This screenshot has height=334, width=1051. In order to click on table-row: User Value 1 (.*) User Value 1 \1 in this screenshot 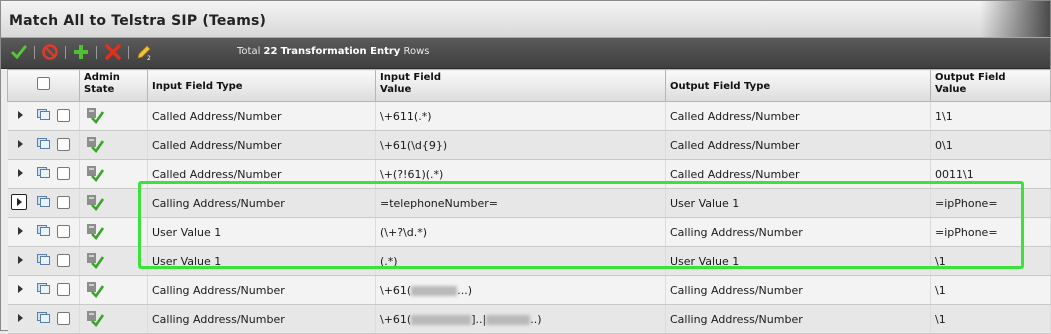, I will do `click(529, 261)`.